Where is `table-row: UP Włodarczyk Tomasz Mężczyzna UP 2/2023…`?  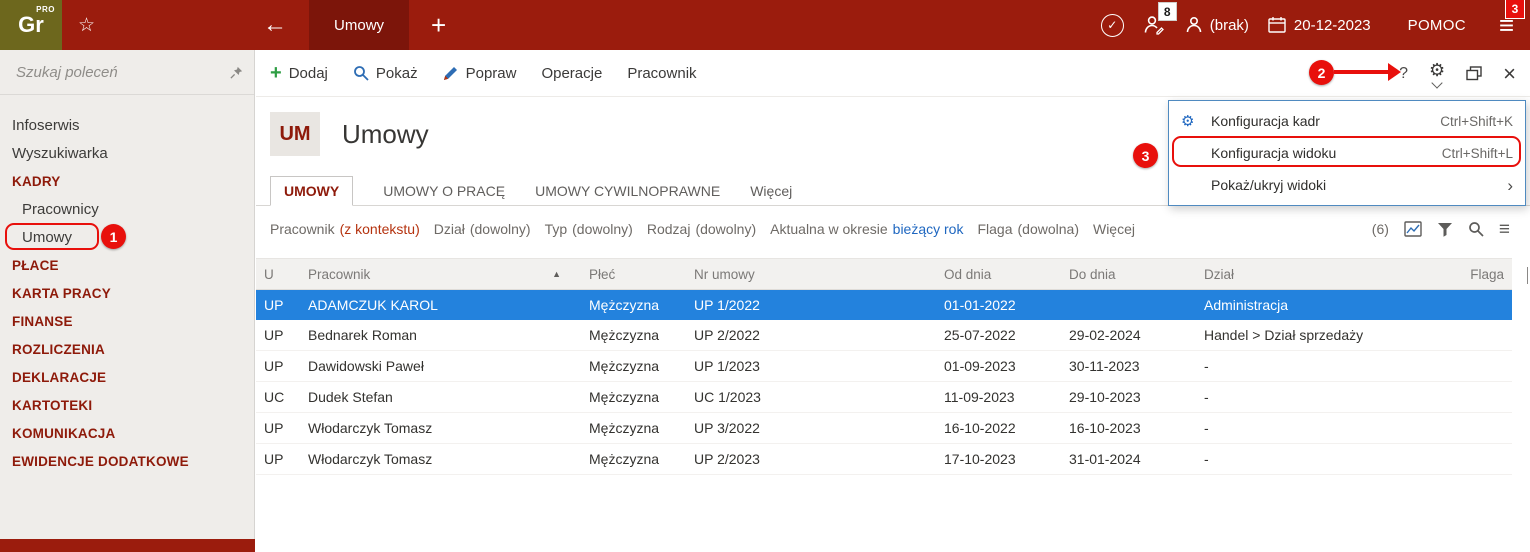
table-row: UP Włodarczyk Tomasz Mężczyzna UP 2/2023… is located at coordinates (884, 459).